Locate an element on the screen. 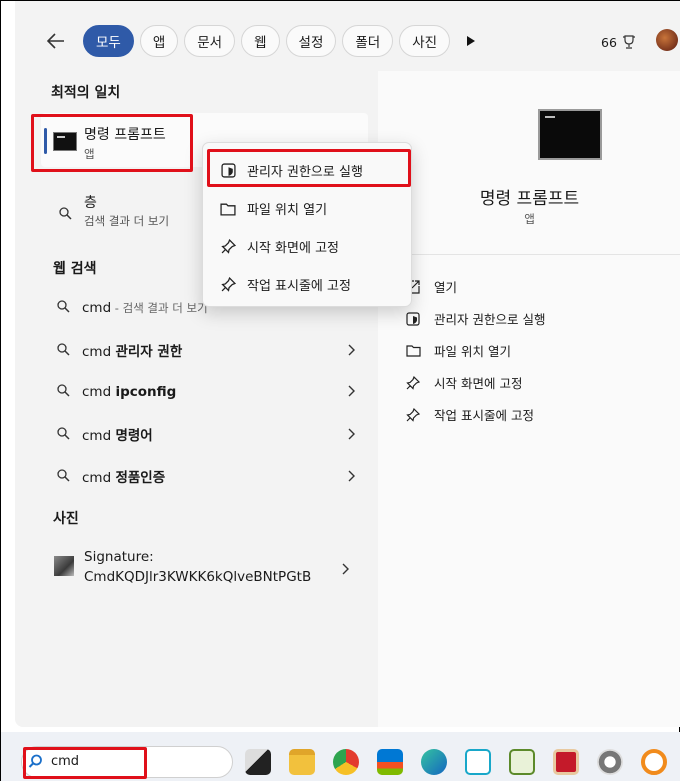  avatar is located at coordinates (667, 40).